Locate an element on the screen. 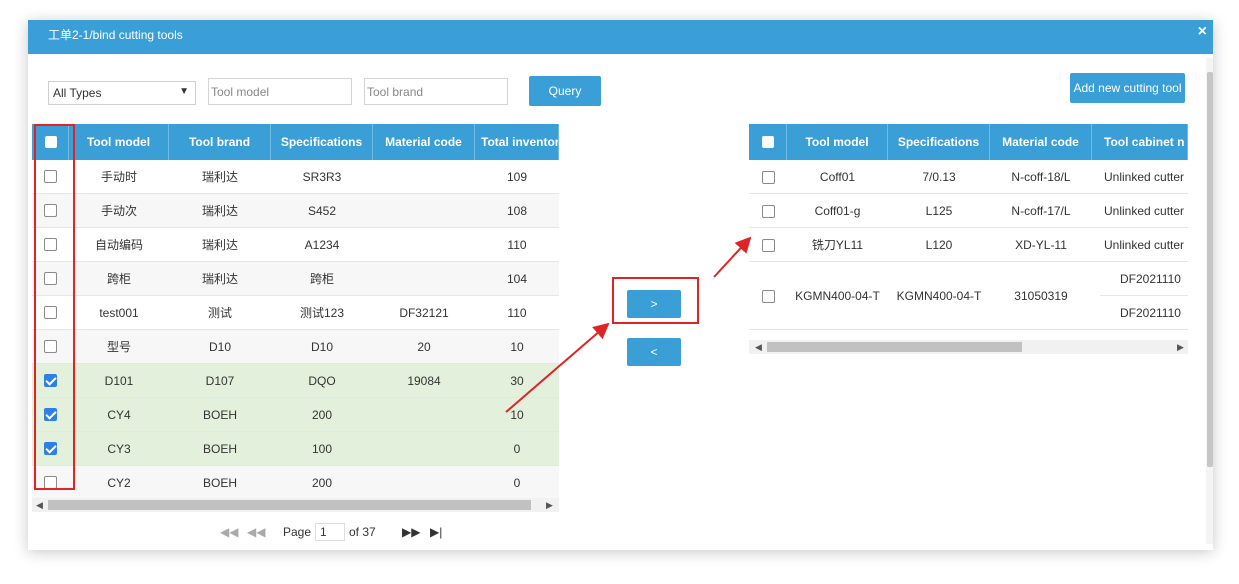 Image resolution: width=1239 pixels, height=584 pixels. checkbox-column-highlight is located at coordinates (54, 307).